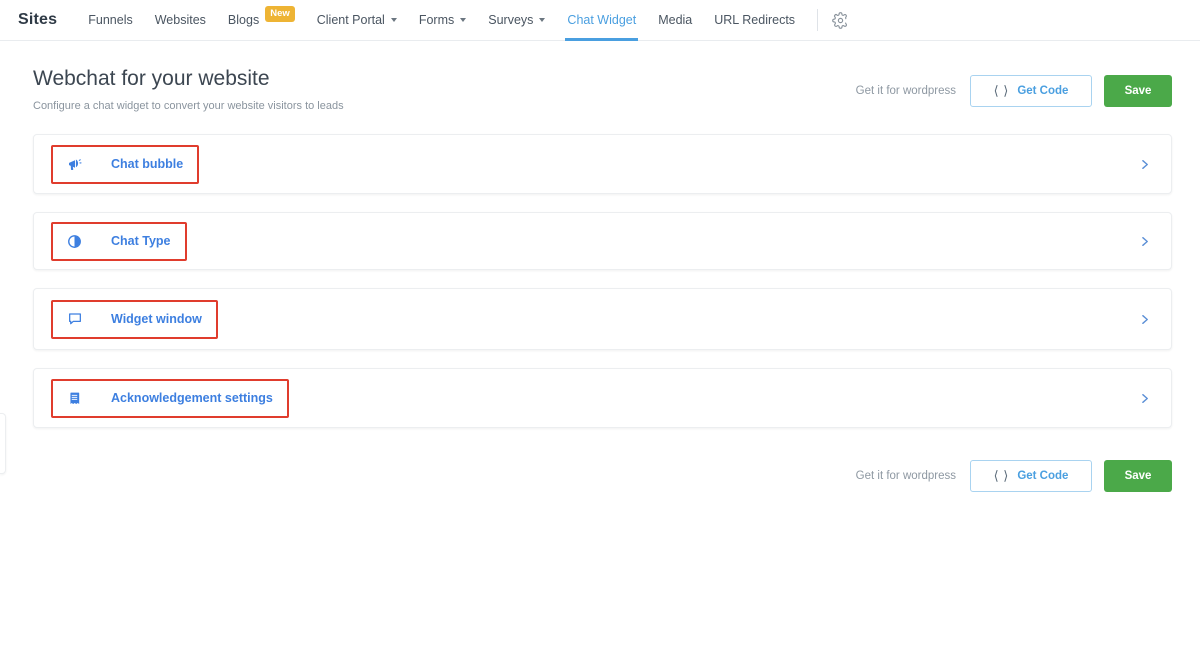  I want to click on card-label: Chat bubble, so click(147, 164).